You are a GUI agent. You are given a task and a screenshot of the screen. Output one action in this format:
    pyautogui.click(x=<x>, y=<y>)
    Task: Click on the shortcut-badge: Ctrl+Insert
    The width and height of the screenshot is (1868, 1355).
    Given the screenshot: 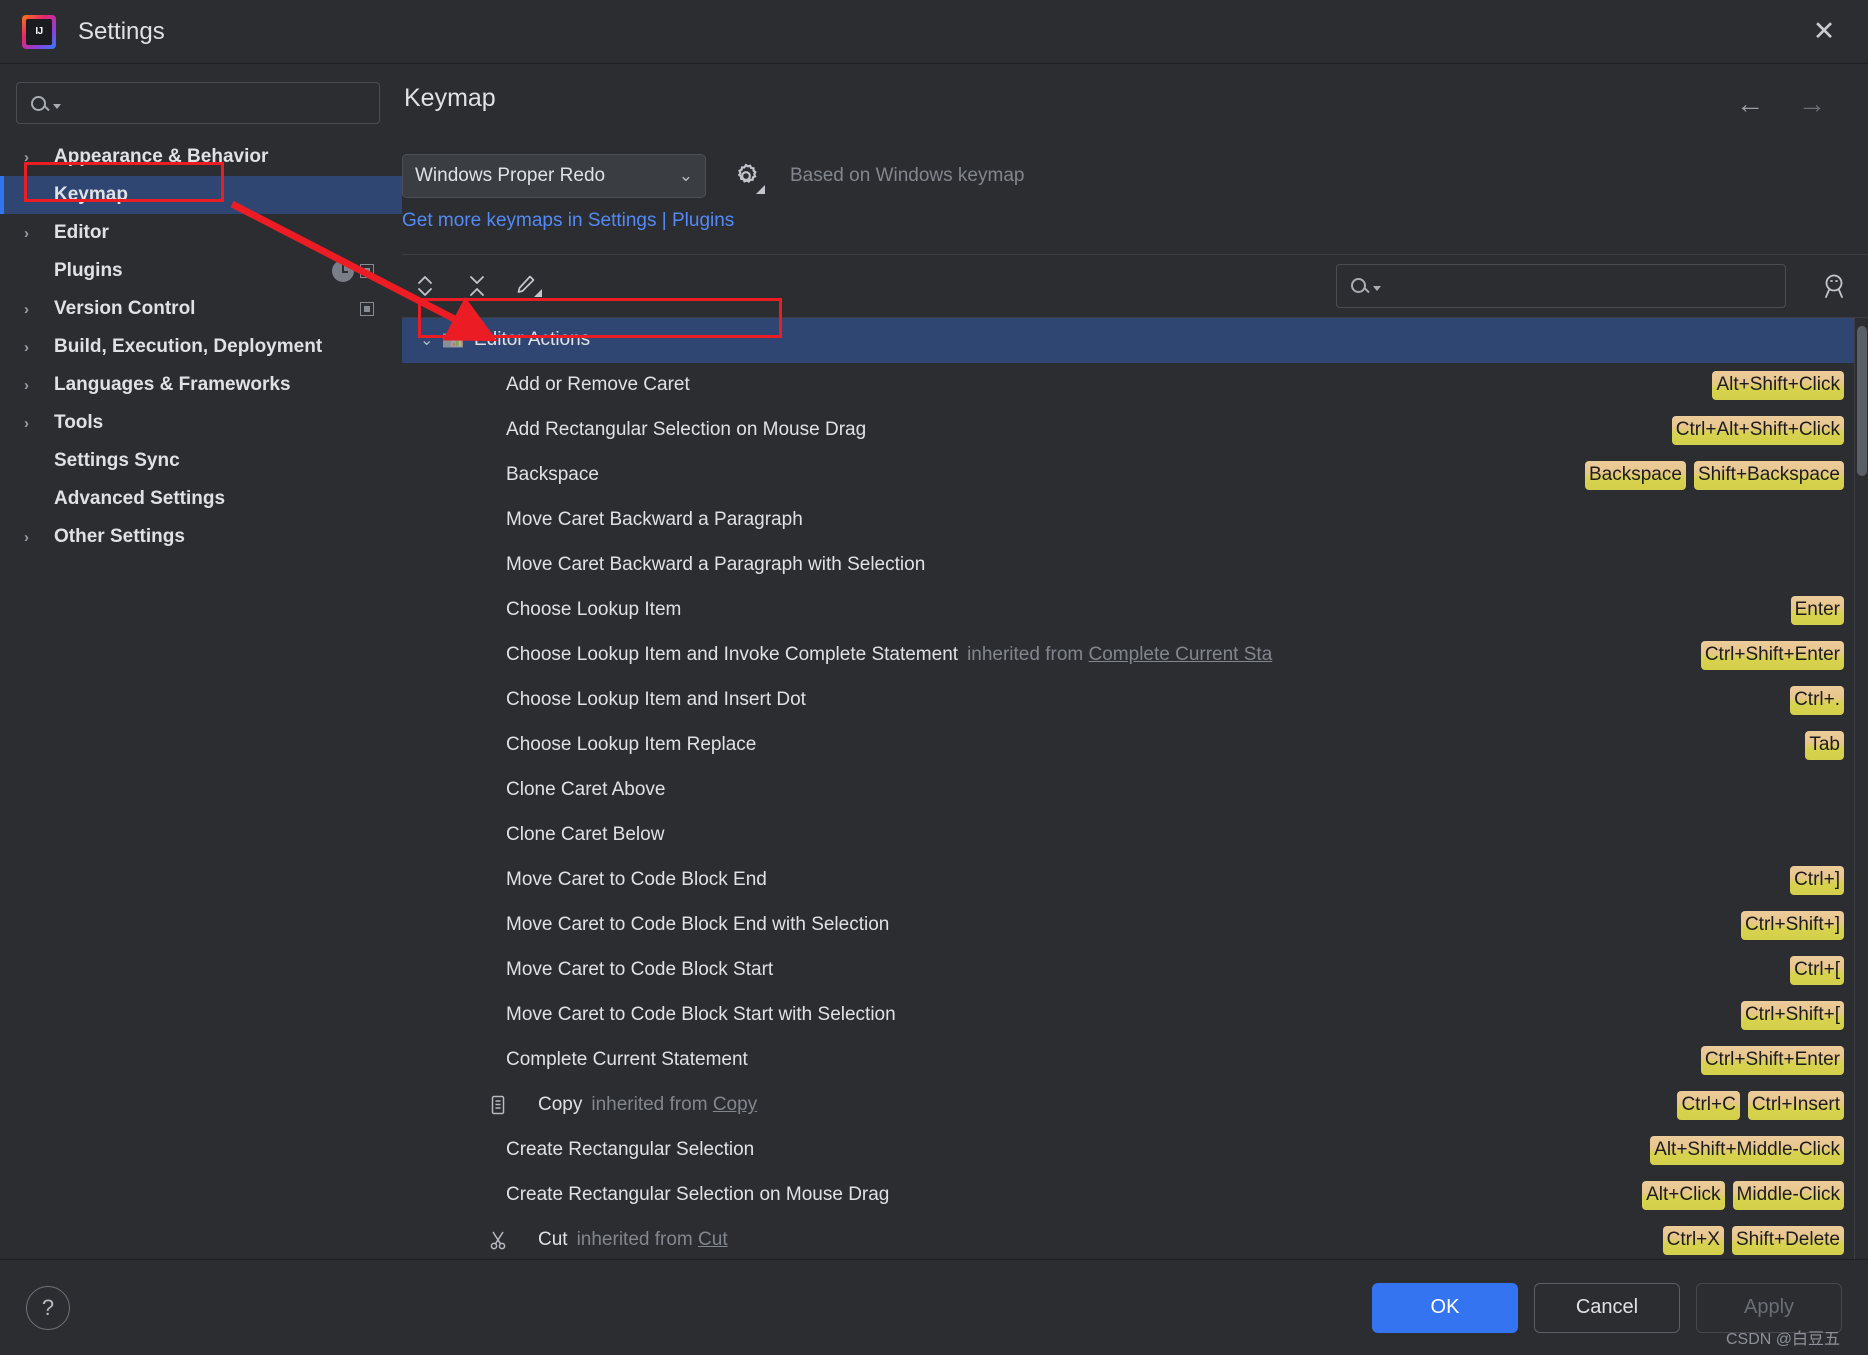 What is the action you would take?
    pyautogui.click(x=1795, y=1105)
    